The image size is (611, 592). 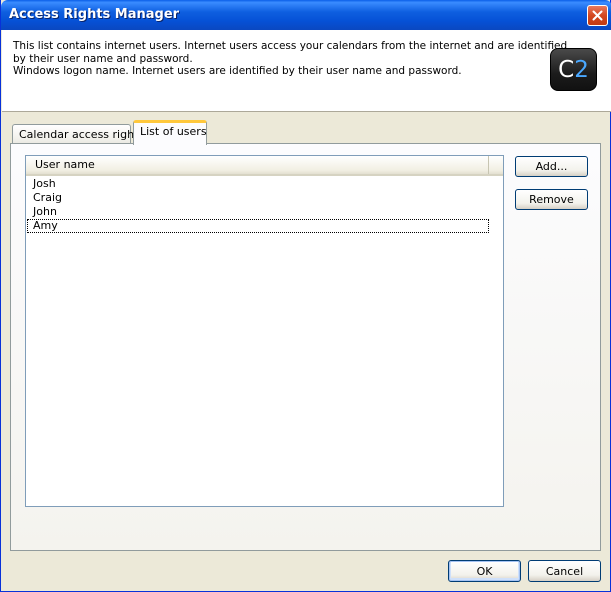 I want to click on list-rows: Josh Craig John Amy, so click(x=264, y=205).